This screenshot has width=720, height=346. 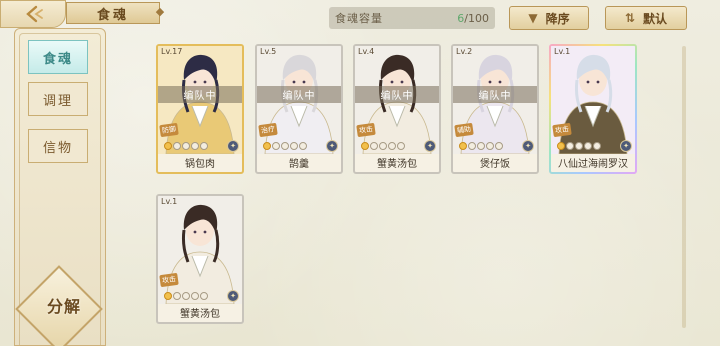 I want to click on food-soul-card: Lv.4 编队中 攻击 ✦ 蟹黄汤包, so click(x=397, y=109).